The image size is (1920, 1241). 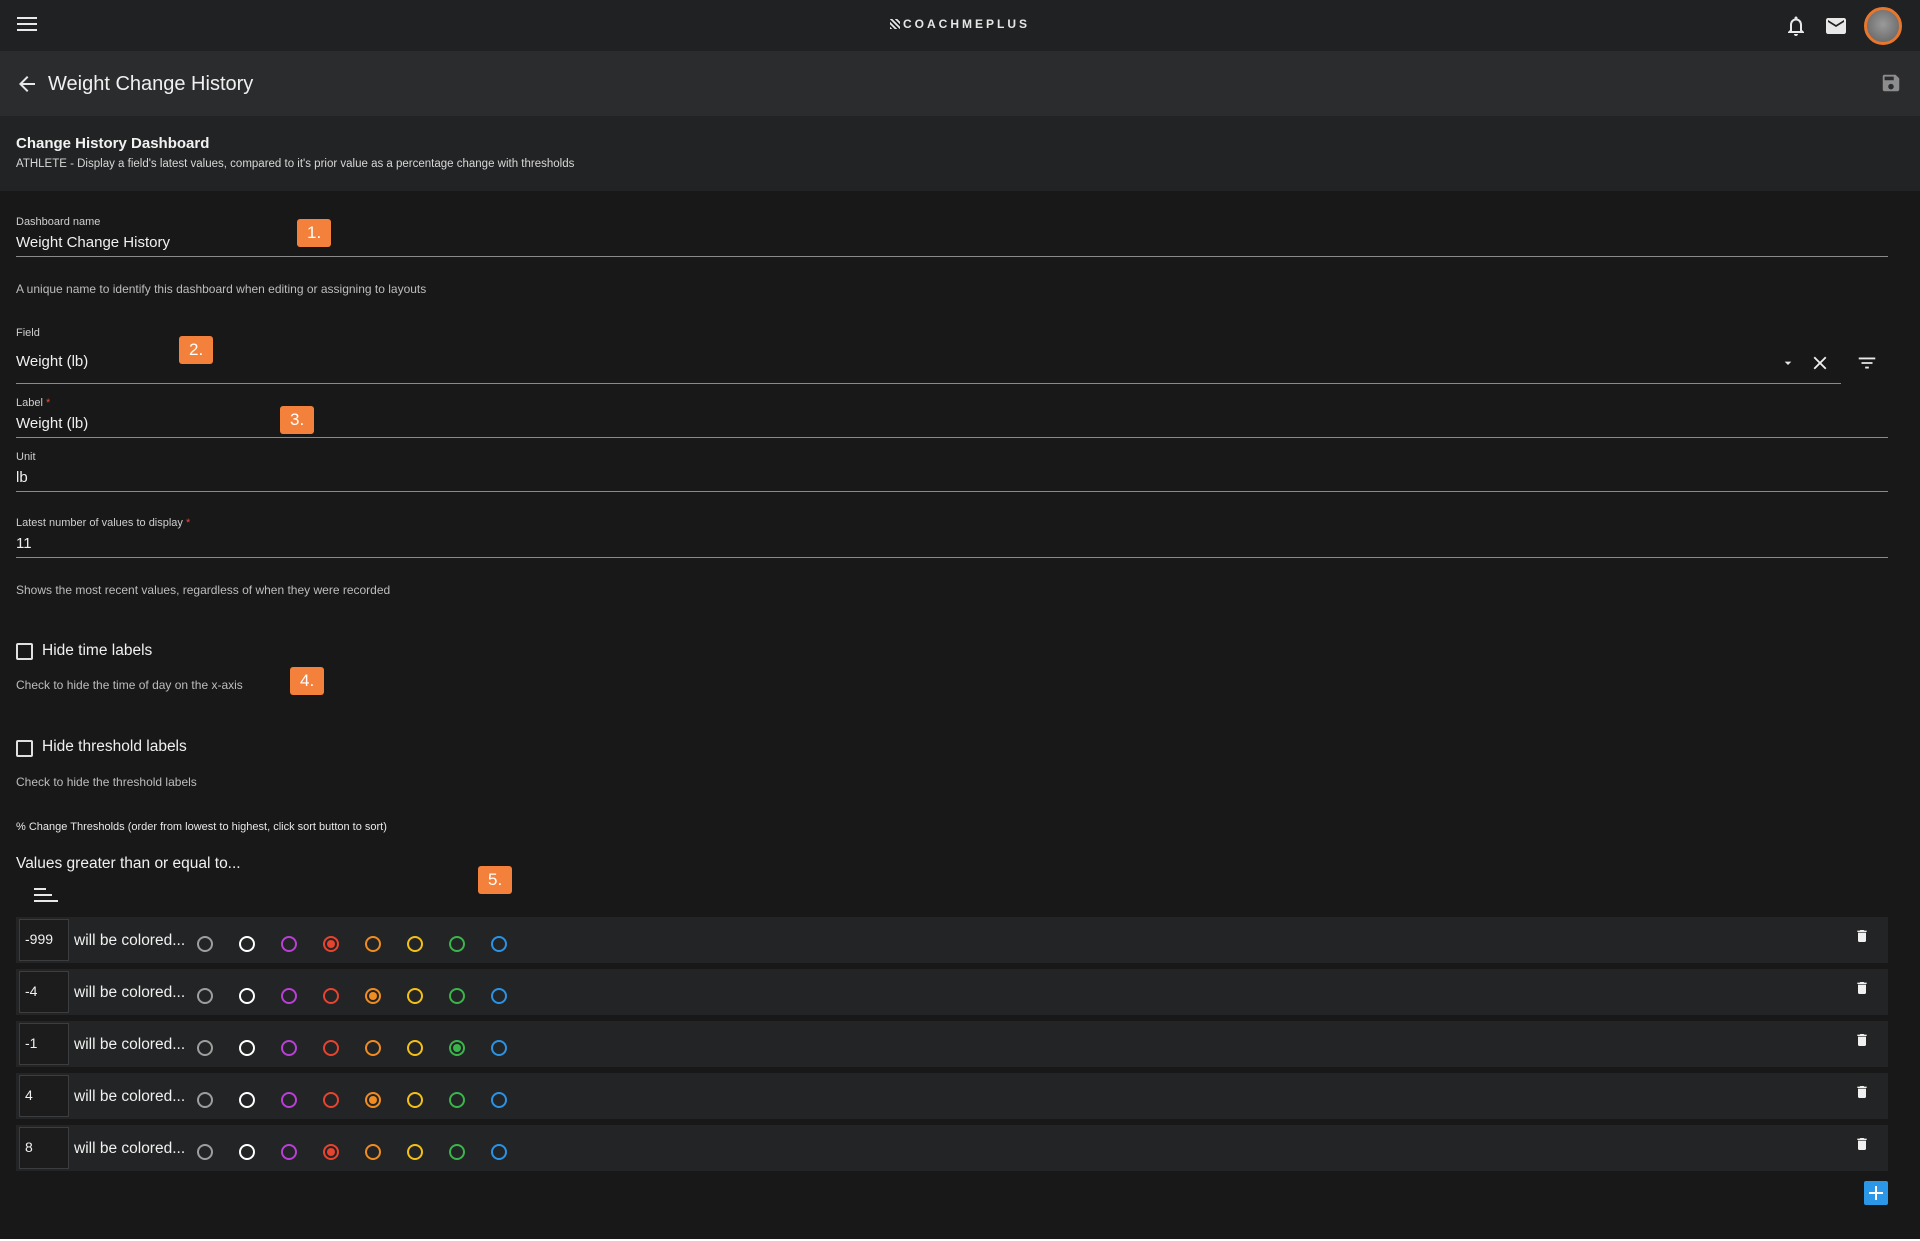 I want to click on app-name: COACHMEPLUS, so click(x=966, y=24).